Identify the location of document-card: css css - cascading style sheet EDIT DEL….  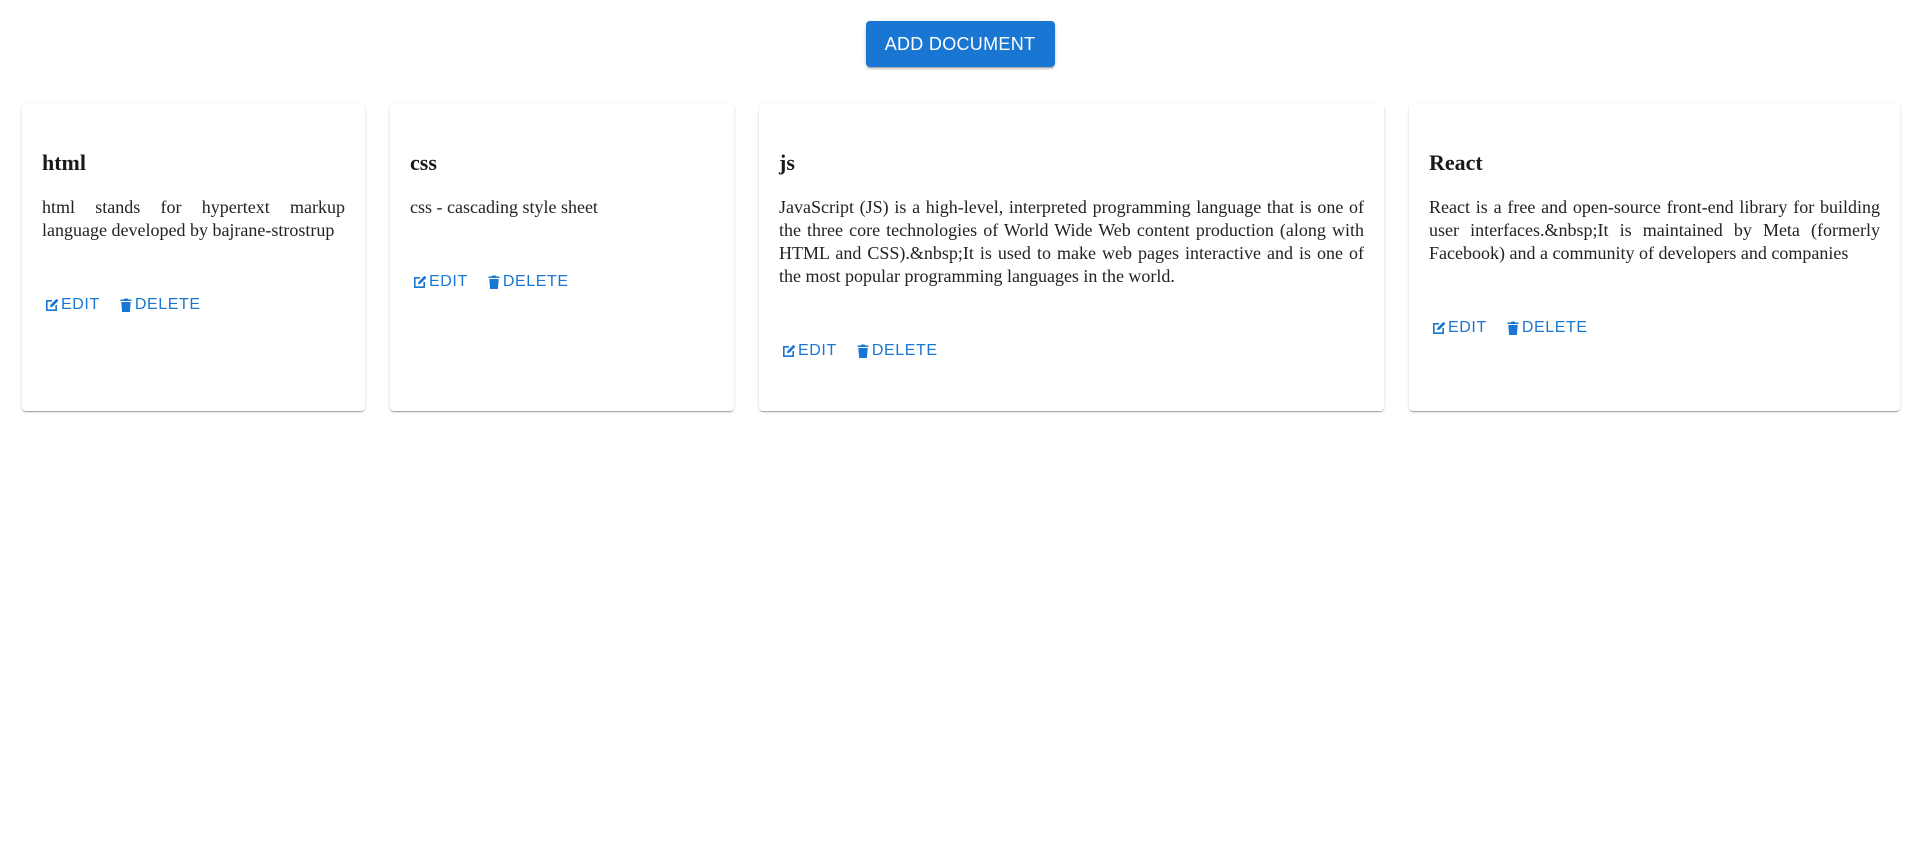
(562, 257).